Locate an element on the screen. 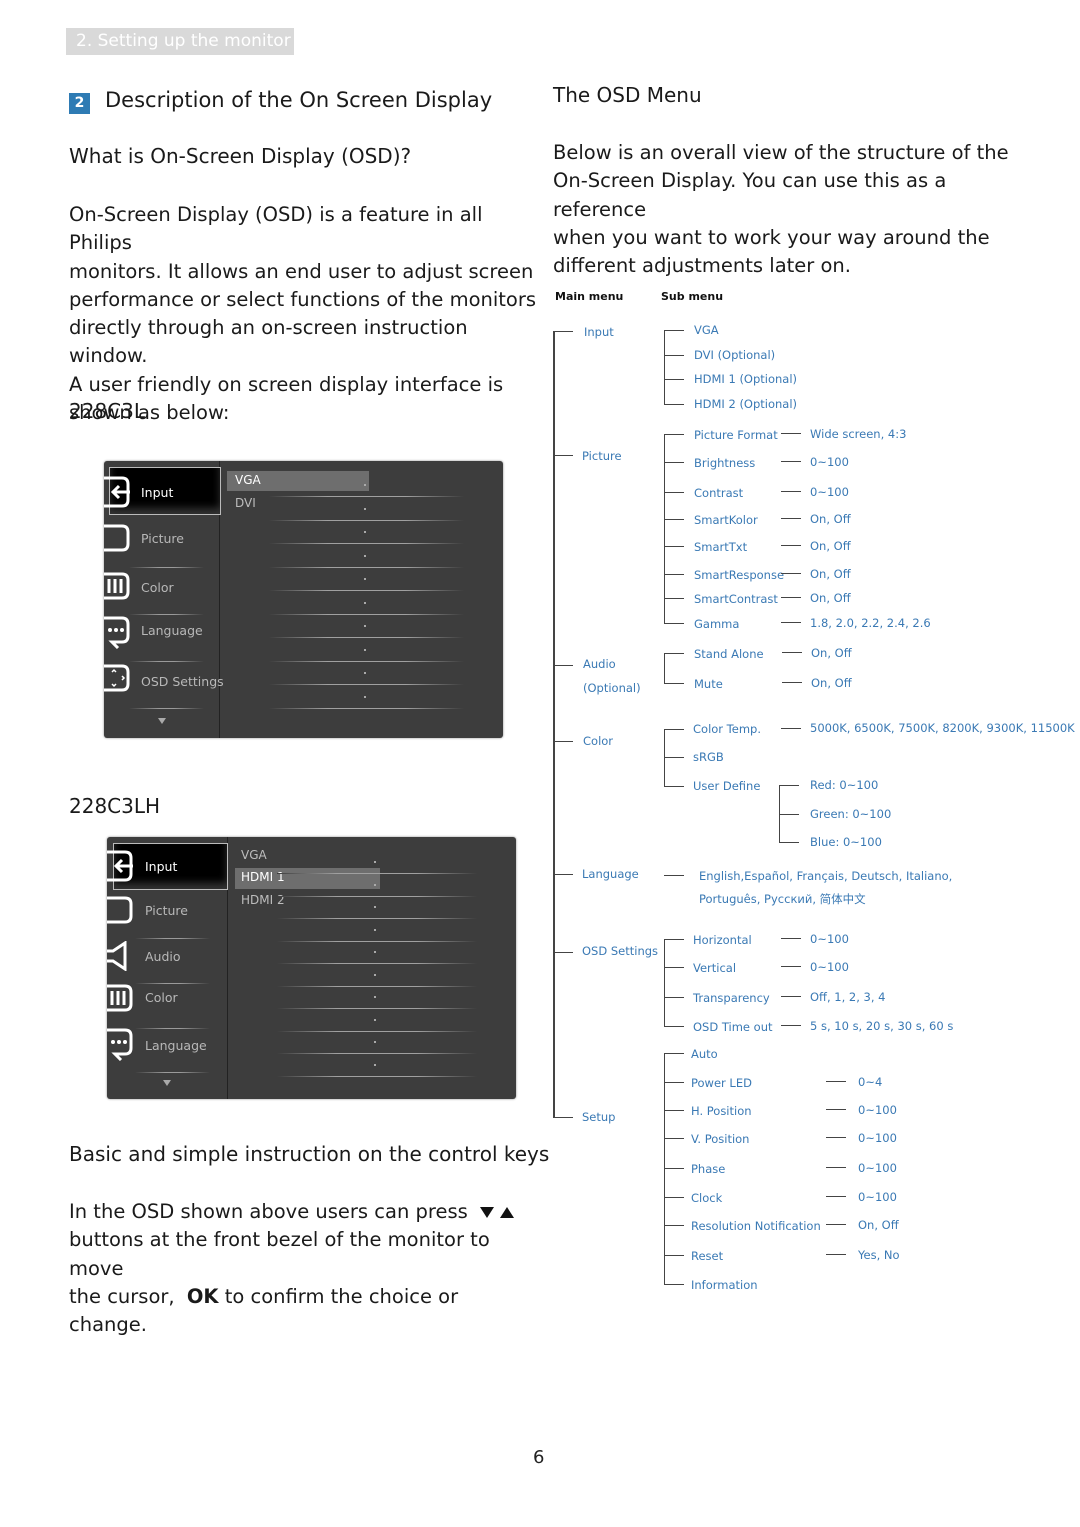  tree-sub-item: V. Position is located at coordinates (720, 1139).